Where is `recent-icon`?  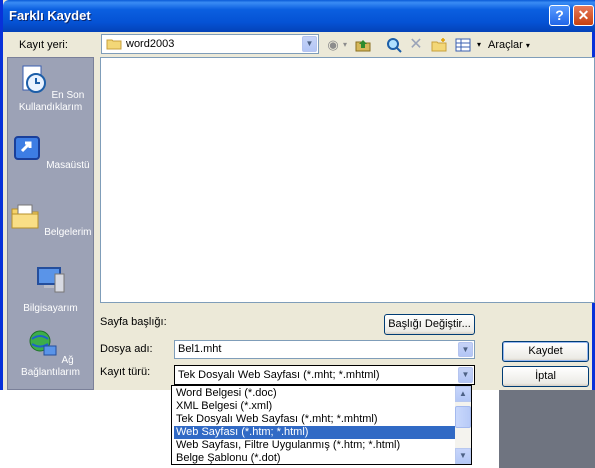
recent-icon is located at coordinates (34, 79).